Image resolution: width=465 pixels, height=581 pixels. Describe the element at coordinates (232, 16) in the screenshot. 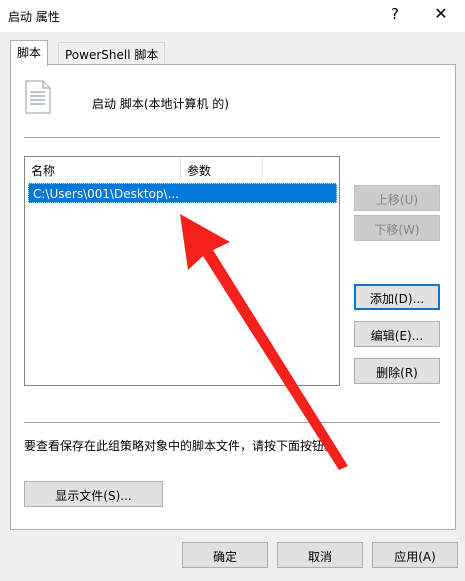

I see `title-bar: 启动 属性 ? ✕` at that location.